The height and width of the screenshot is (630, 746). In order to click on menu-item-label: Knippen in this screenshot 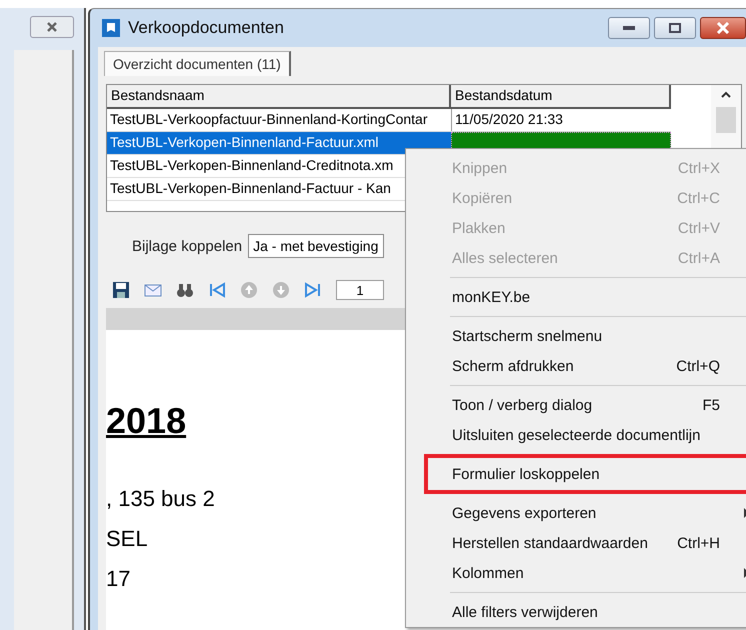, I will do `click(480, 168)`.